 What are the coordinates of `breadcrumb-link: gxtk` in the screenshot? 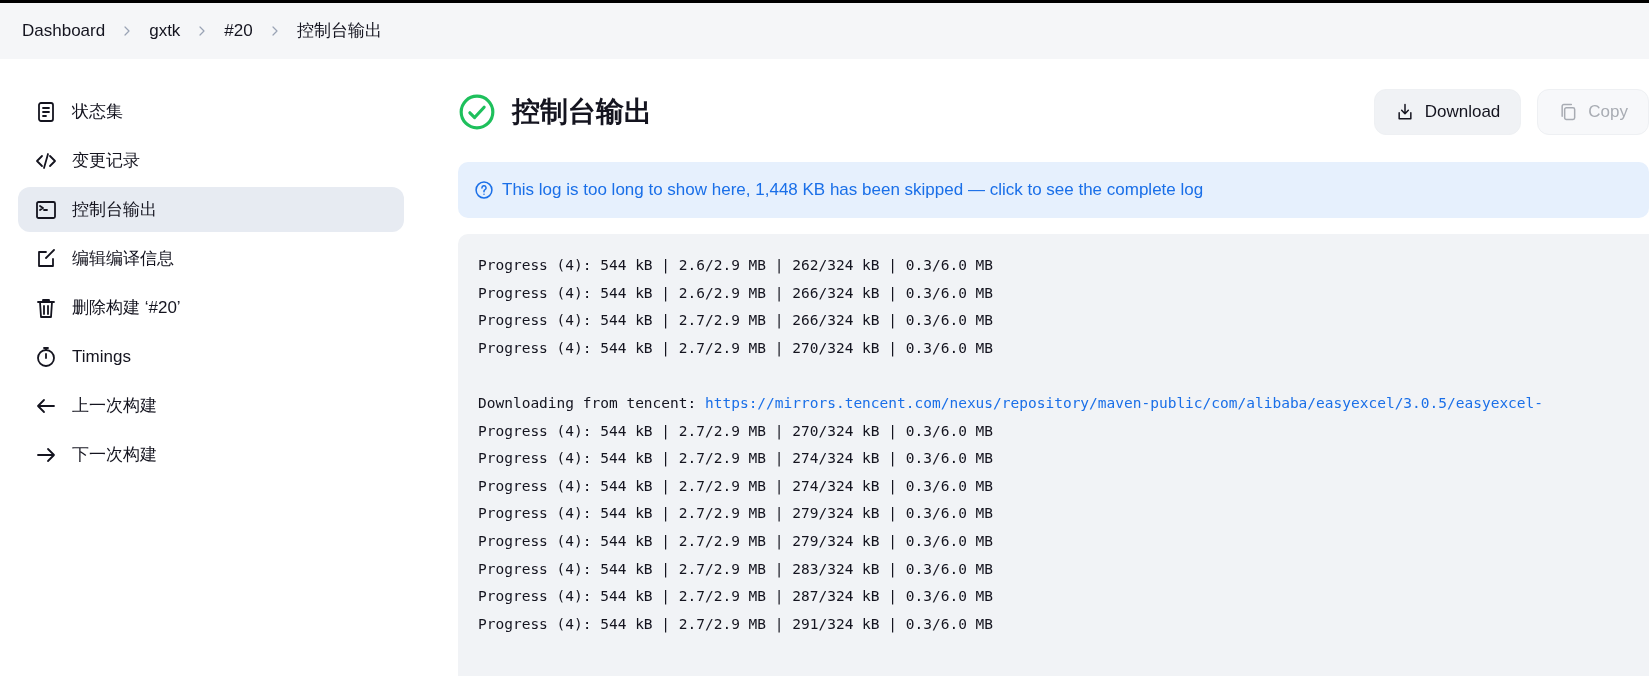 It's located at (165, 31).